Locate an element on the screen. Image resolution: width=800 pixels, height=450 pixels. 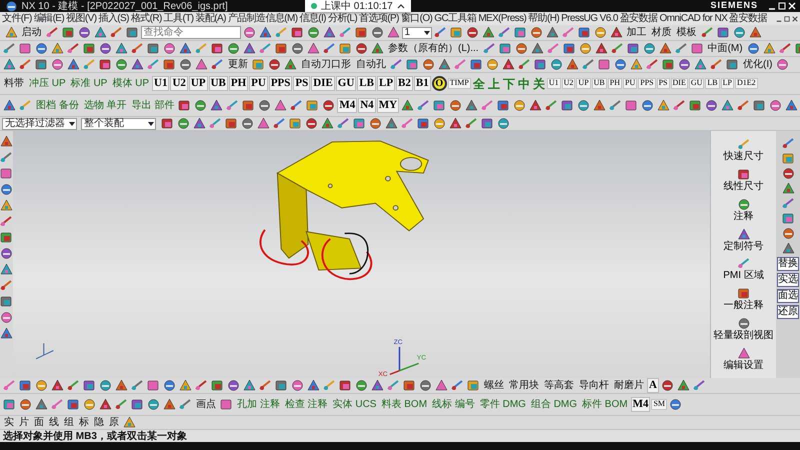
toolbar-button: 隐 is located at coordinates (99, 423).